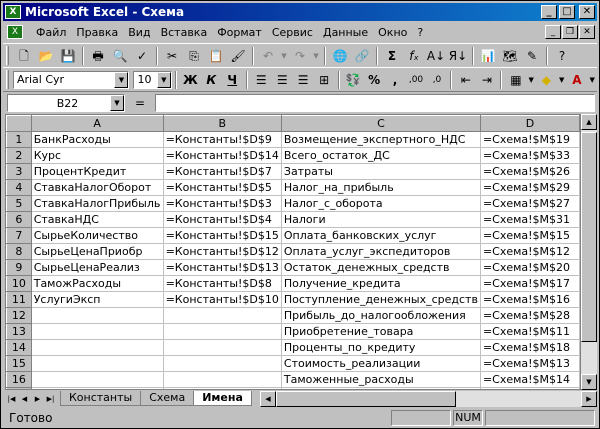  I want to click on cell-d: =Схема!$M$26, so click(529, 171).